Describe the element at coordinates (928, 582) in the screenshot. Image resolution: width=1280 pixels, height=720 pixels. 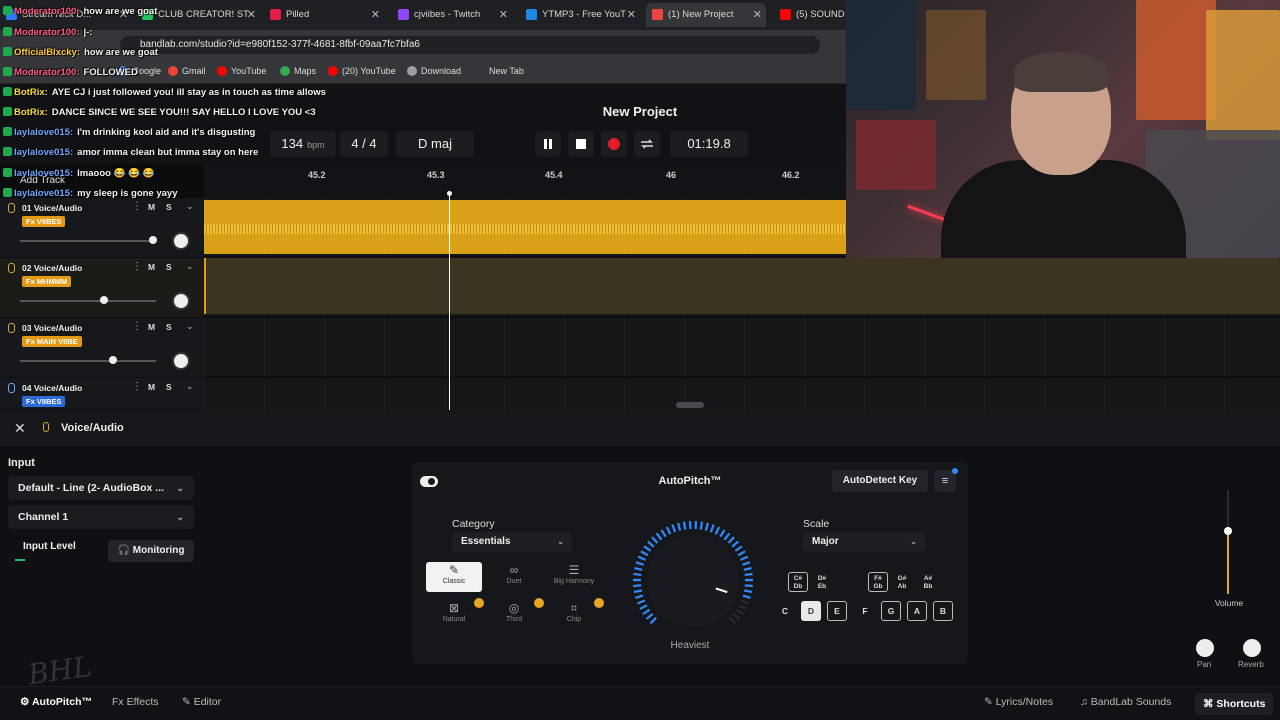
I see `key-a-sharp: A# Bb` at that location.